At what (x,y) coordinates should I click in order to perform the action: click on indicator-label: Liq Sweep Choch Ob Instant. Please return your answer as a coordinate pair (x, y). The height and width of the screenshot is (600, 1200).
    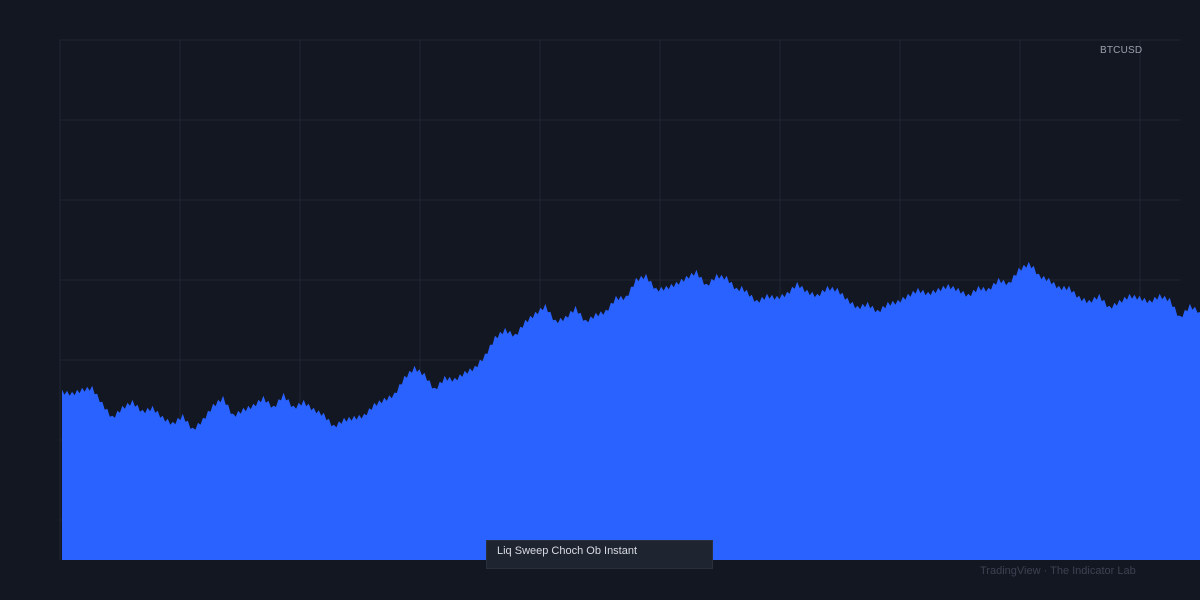
    Looking at the image, I should click on (567, 551).